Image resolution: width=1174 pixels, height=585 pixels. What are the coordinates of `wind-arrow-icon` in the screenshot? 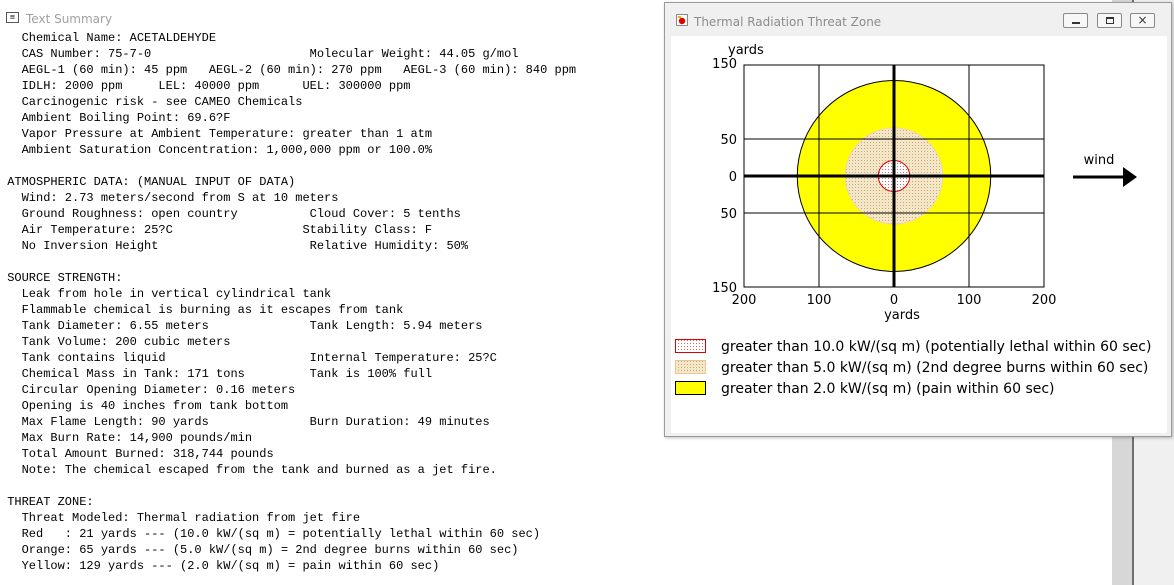 It's located at (1105, 177).